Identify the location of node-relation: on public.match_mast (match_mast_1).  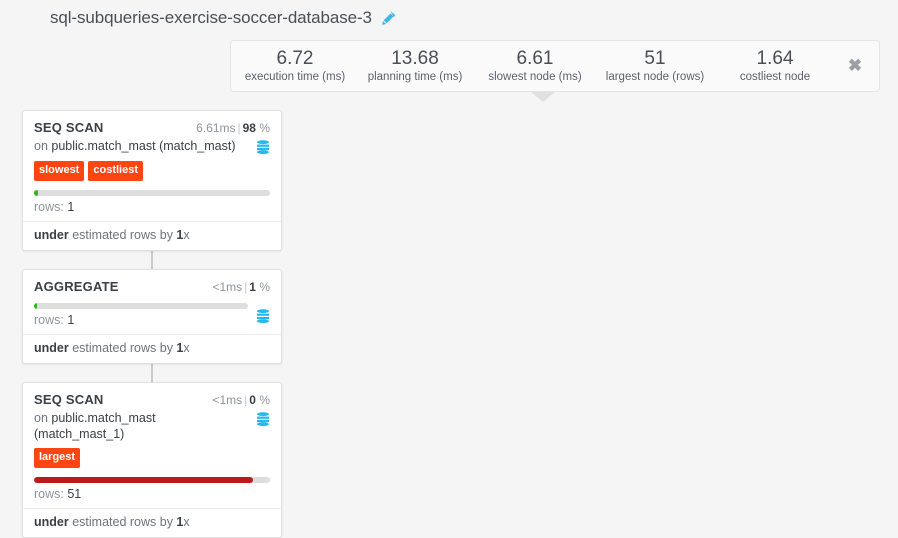
(137, 426).